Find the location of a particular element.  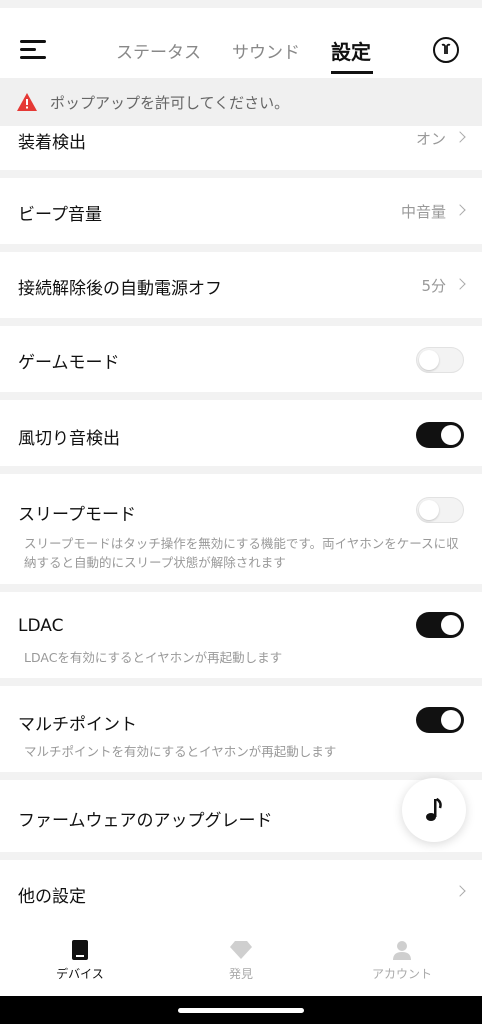

nav-discover: 発見 is located at coordinates (241, 960).